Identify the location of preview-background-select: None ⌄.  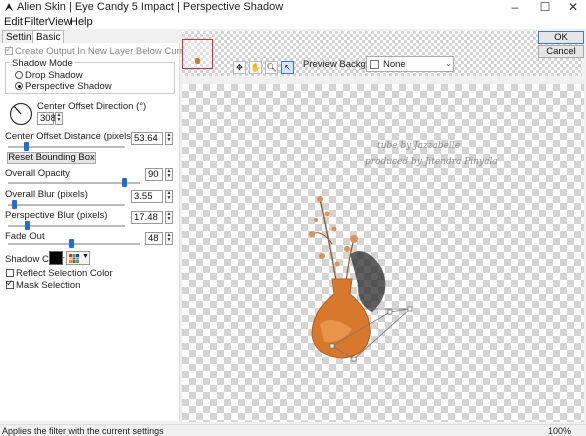
(410, 64).